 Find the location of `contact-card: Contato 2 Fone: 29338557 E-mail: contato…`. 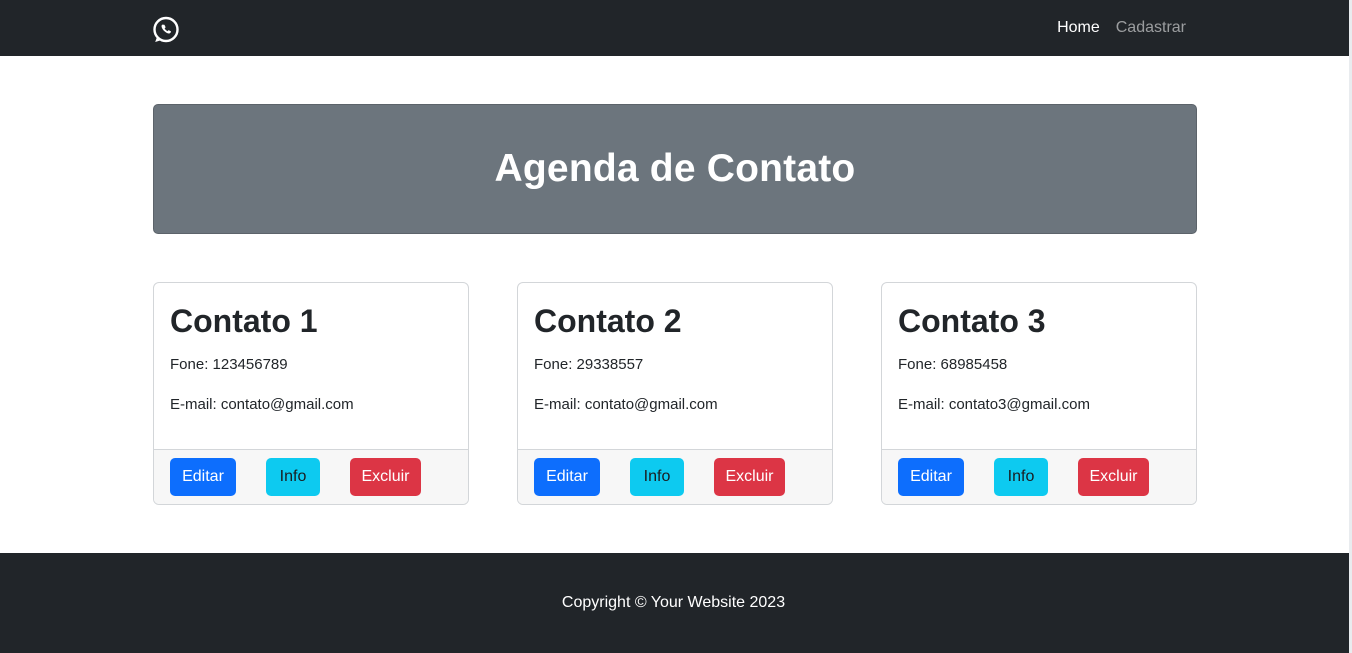

contact-card: Contato 2 Fone: 29338557 E-mail: contato… is located at coordinates (675, 393).